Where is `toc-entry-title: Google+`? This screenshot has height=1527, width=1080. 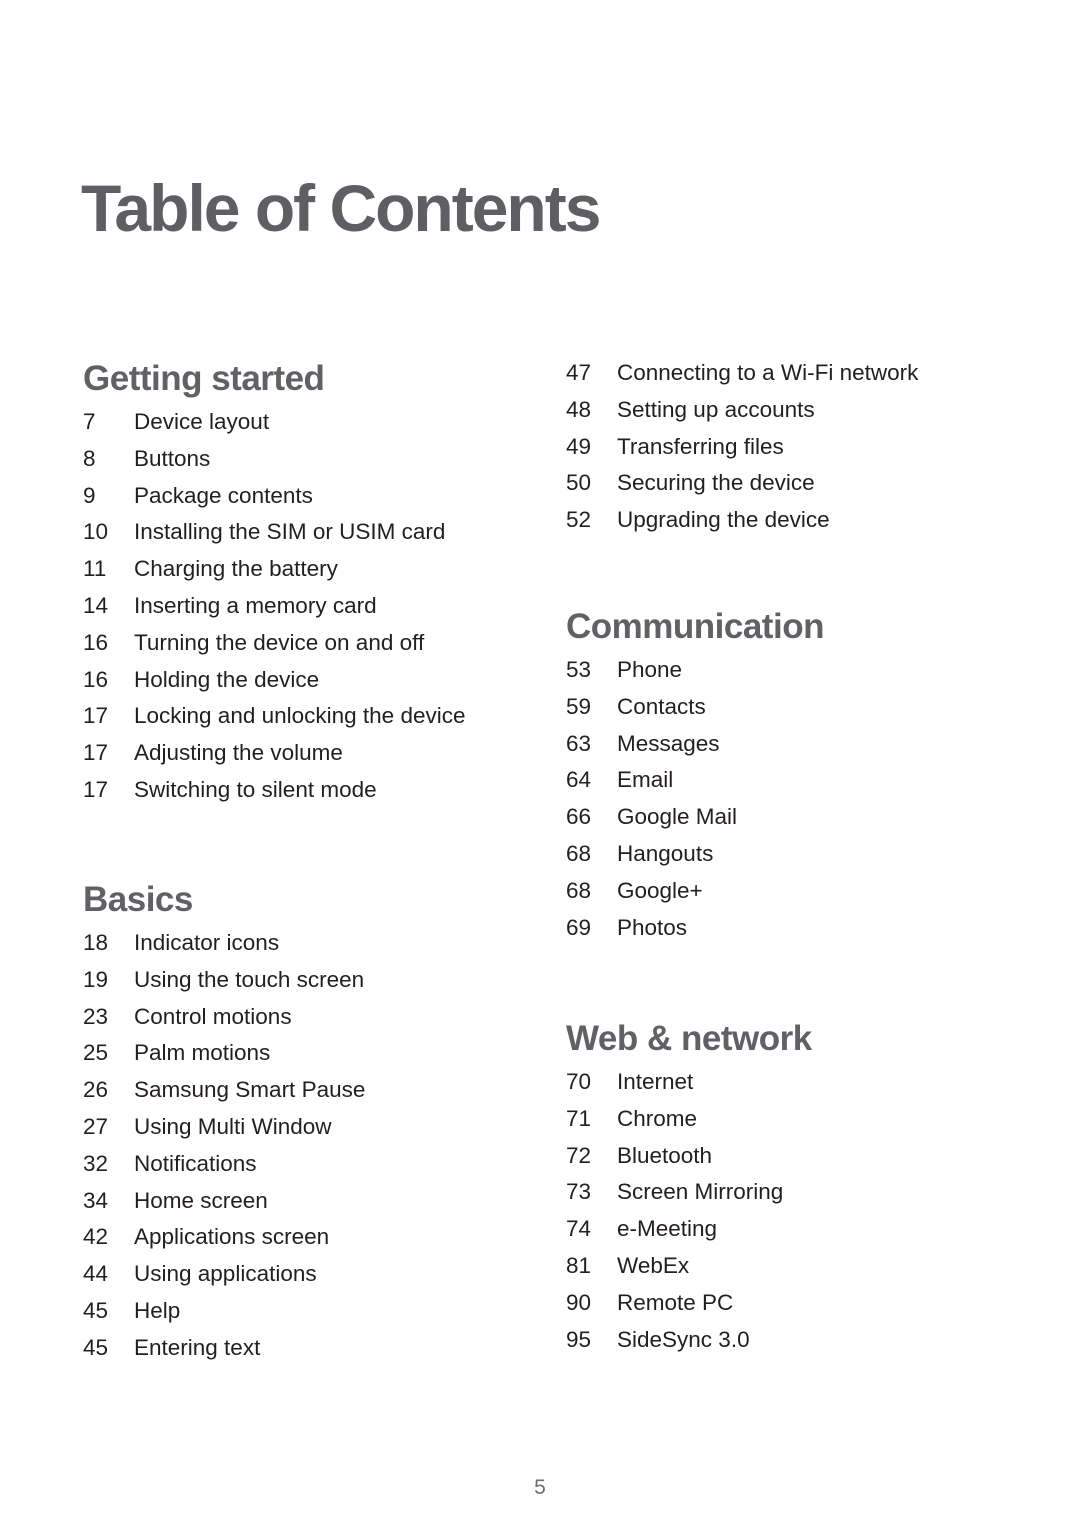
toc-entry-title: Google+ is located at coordinates (660, 890).